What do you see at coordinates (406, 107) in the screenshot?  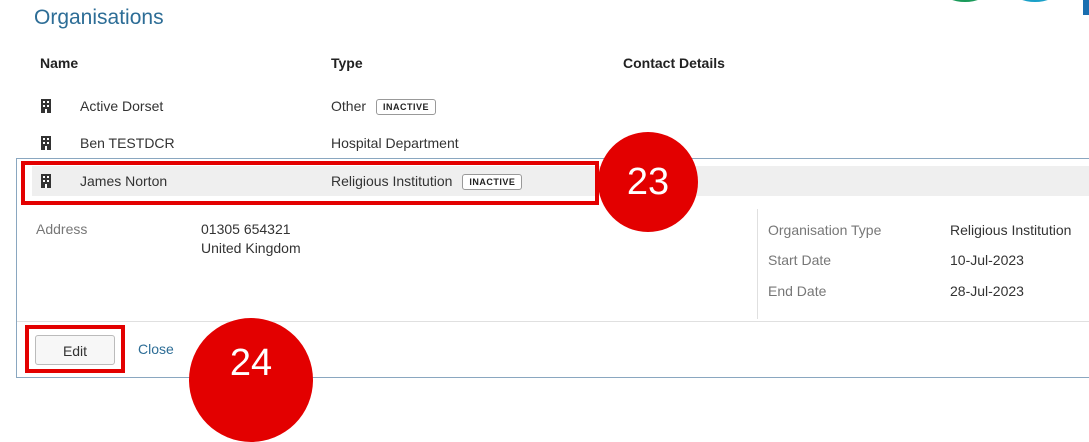 I see `status-badge: INACTIVE` at bounding box center [406, 107].